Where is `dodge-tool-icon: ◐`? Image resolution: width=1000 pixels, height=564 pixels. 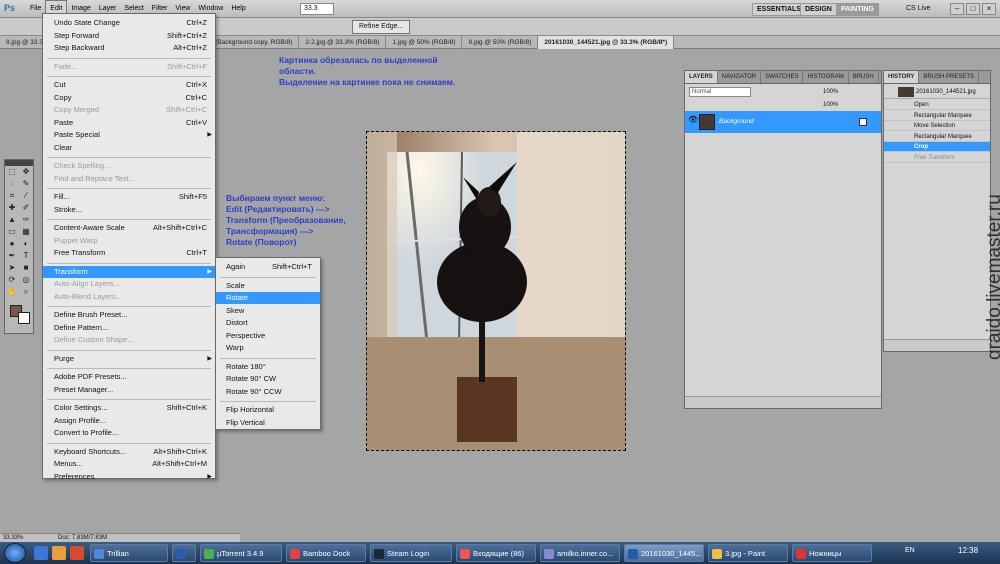 dodge-tool-icon: ◐ is located at coordinates (26, 244).